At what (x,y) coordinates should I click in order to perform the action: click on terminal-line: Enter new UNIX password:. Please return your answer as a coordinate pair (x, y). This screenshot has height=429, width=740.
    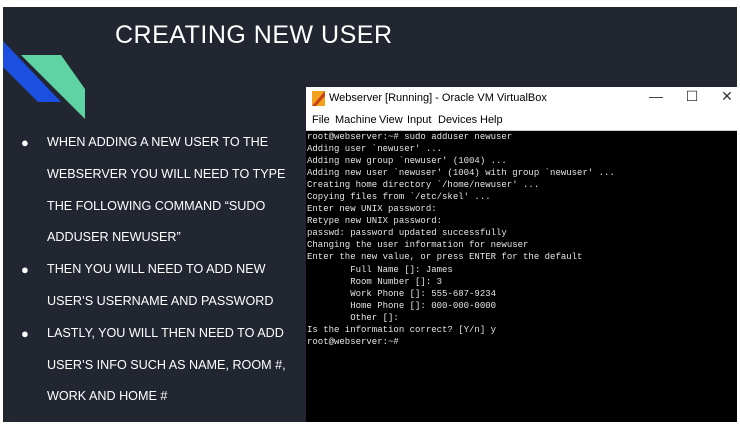
    Looking at the image, I should click on (372, 209).